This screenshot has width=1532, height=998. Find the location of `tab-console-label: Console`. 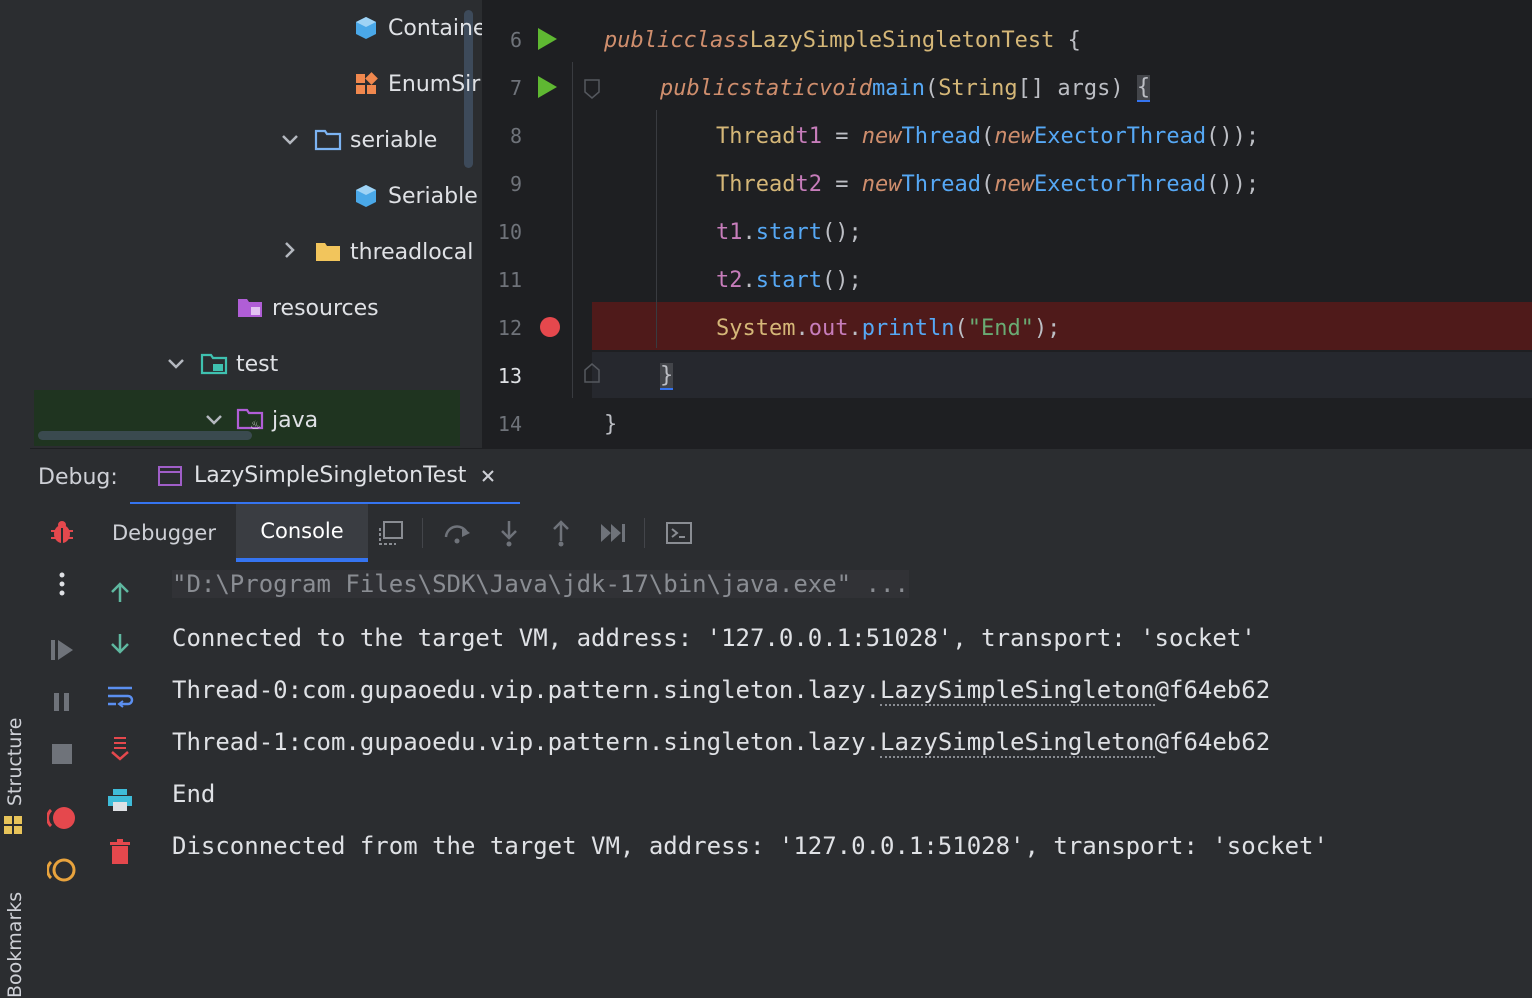

tab-console-label: Console is located at coordinates (302, 531).